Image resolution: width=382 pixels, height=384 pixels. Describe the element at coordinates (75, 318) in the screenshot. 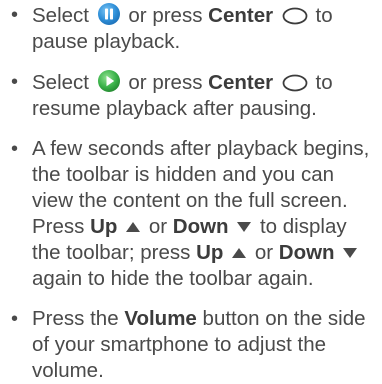

I see `volume-lead-text: Press the` at that location.